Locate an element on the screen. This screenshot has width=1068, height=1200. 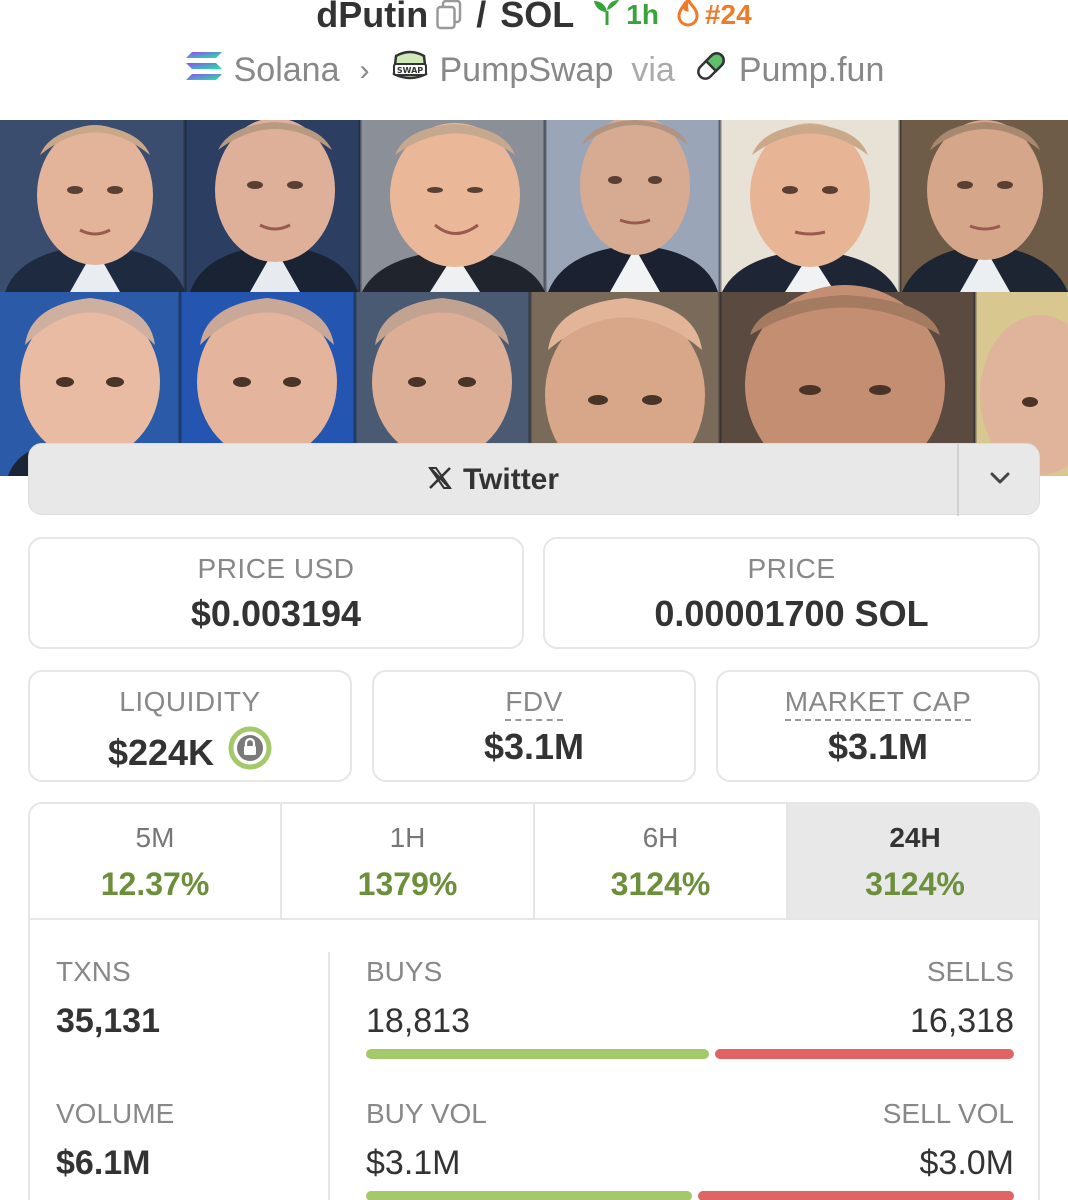
twitter-button: Twitter is located at coordinates (493, 480).